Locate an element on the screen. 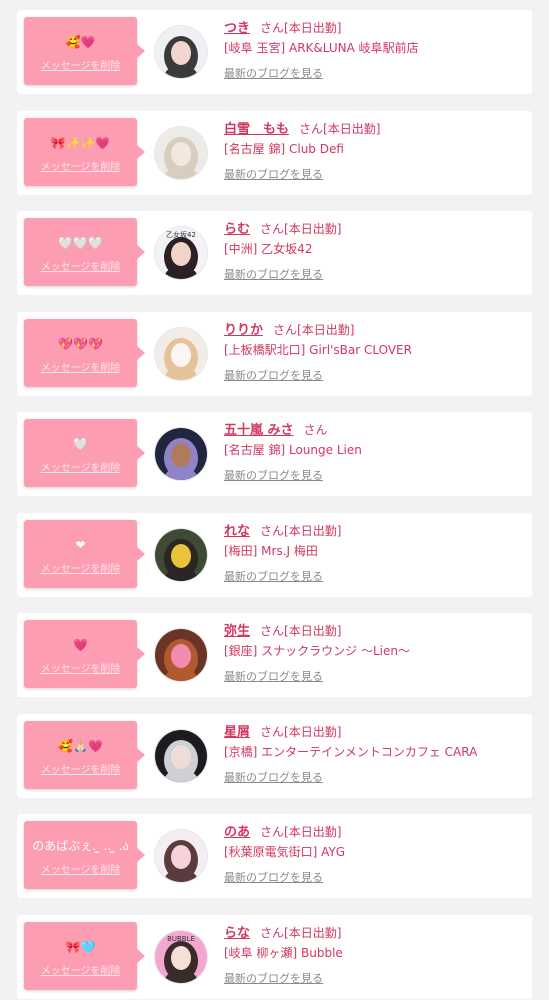 Image resolution: width=549 pixels, height=1000 pixels. shop-name: [梅田] Mrs.J 梅田 is located at coordinates (271, 550).